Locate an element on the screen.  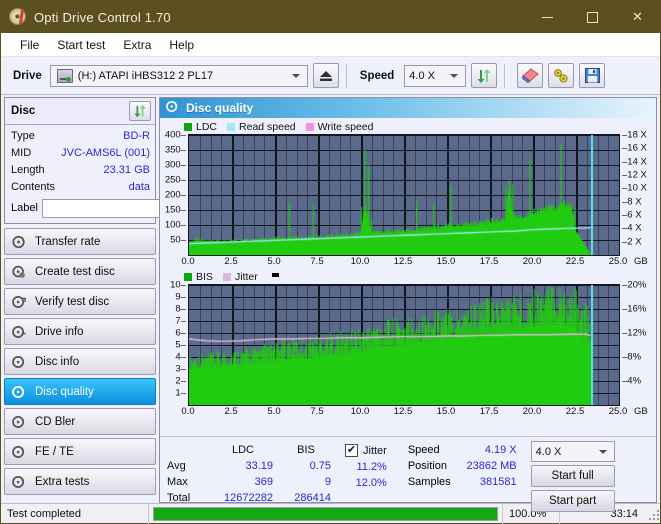
sidebar-item-verify-test-disc: Verify test disc is located at coordinates (80, 301).